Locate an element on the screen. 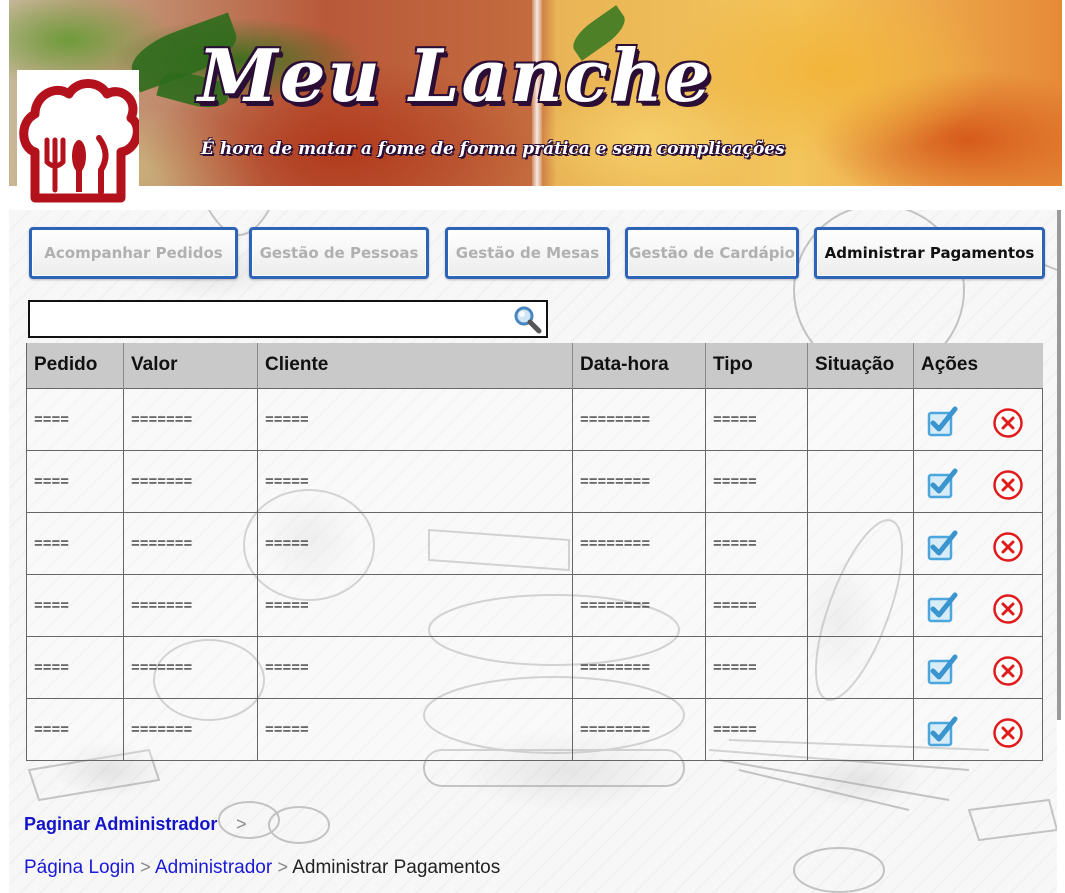  nav-button-administrar-pagamentos: Administrar Pagamentos is located at coordinates (929, 253).